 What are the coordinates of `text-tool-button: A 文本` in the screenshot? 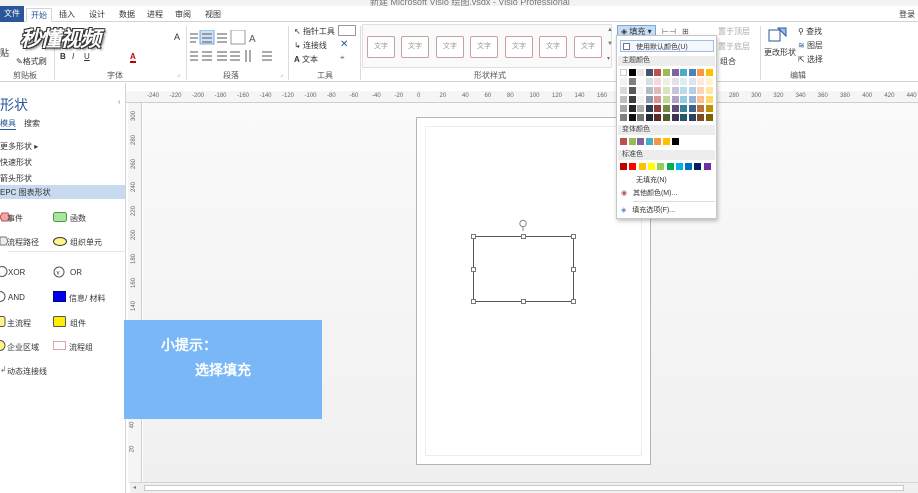 It's located at (306, 59).